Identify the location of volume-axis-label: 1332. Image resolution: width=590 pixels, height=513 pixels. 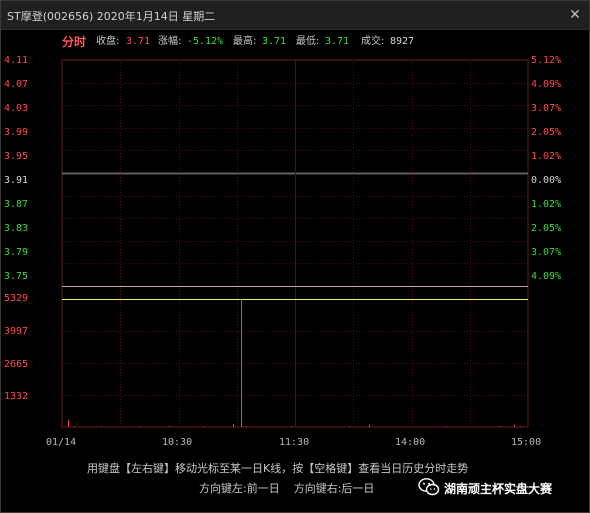
(16, 396).